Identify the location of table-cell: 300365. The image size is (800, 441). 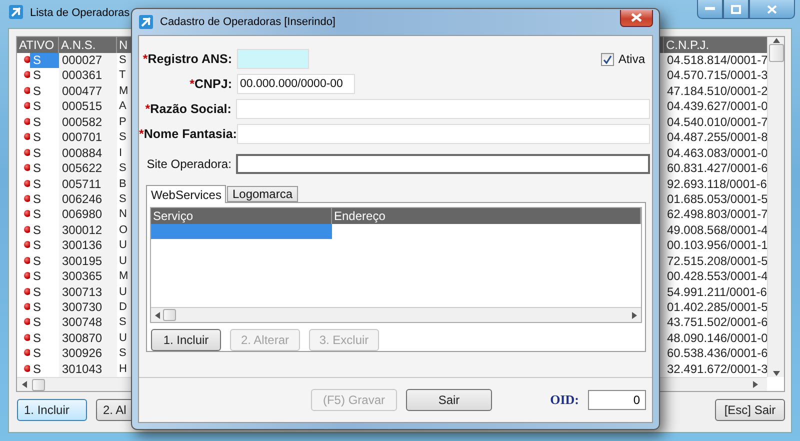
(88, 277).